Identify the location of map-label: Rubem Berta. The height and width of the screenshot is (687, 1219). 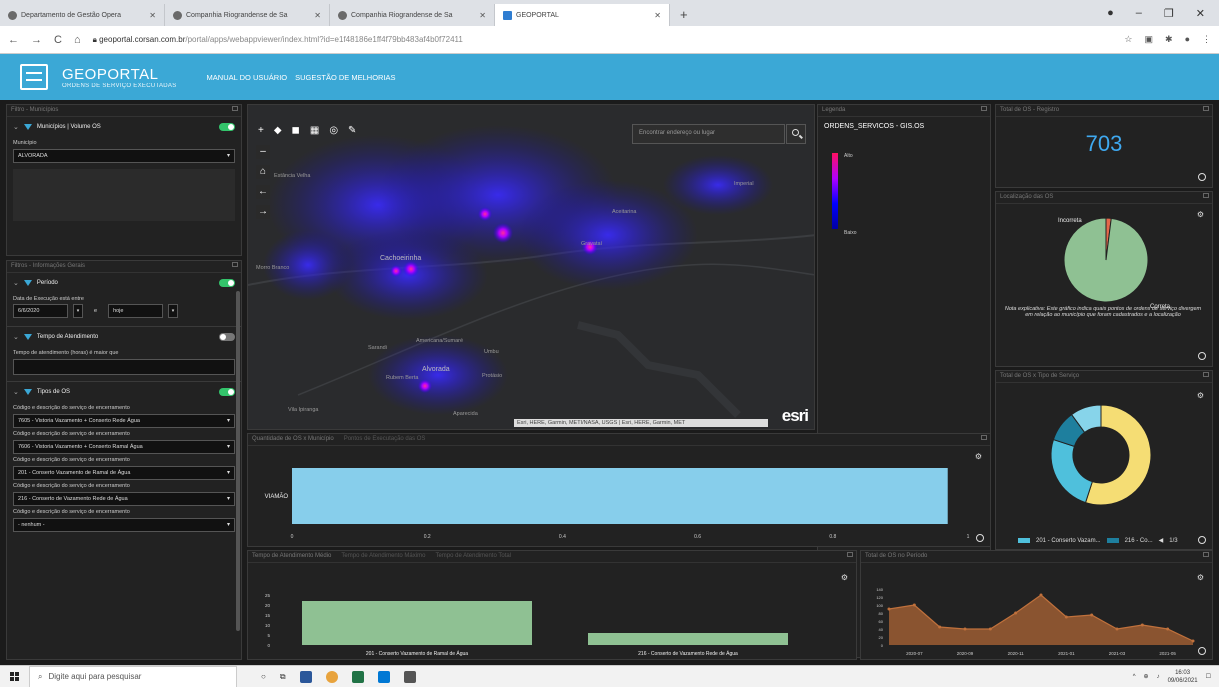
(402, 378).